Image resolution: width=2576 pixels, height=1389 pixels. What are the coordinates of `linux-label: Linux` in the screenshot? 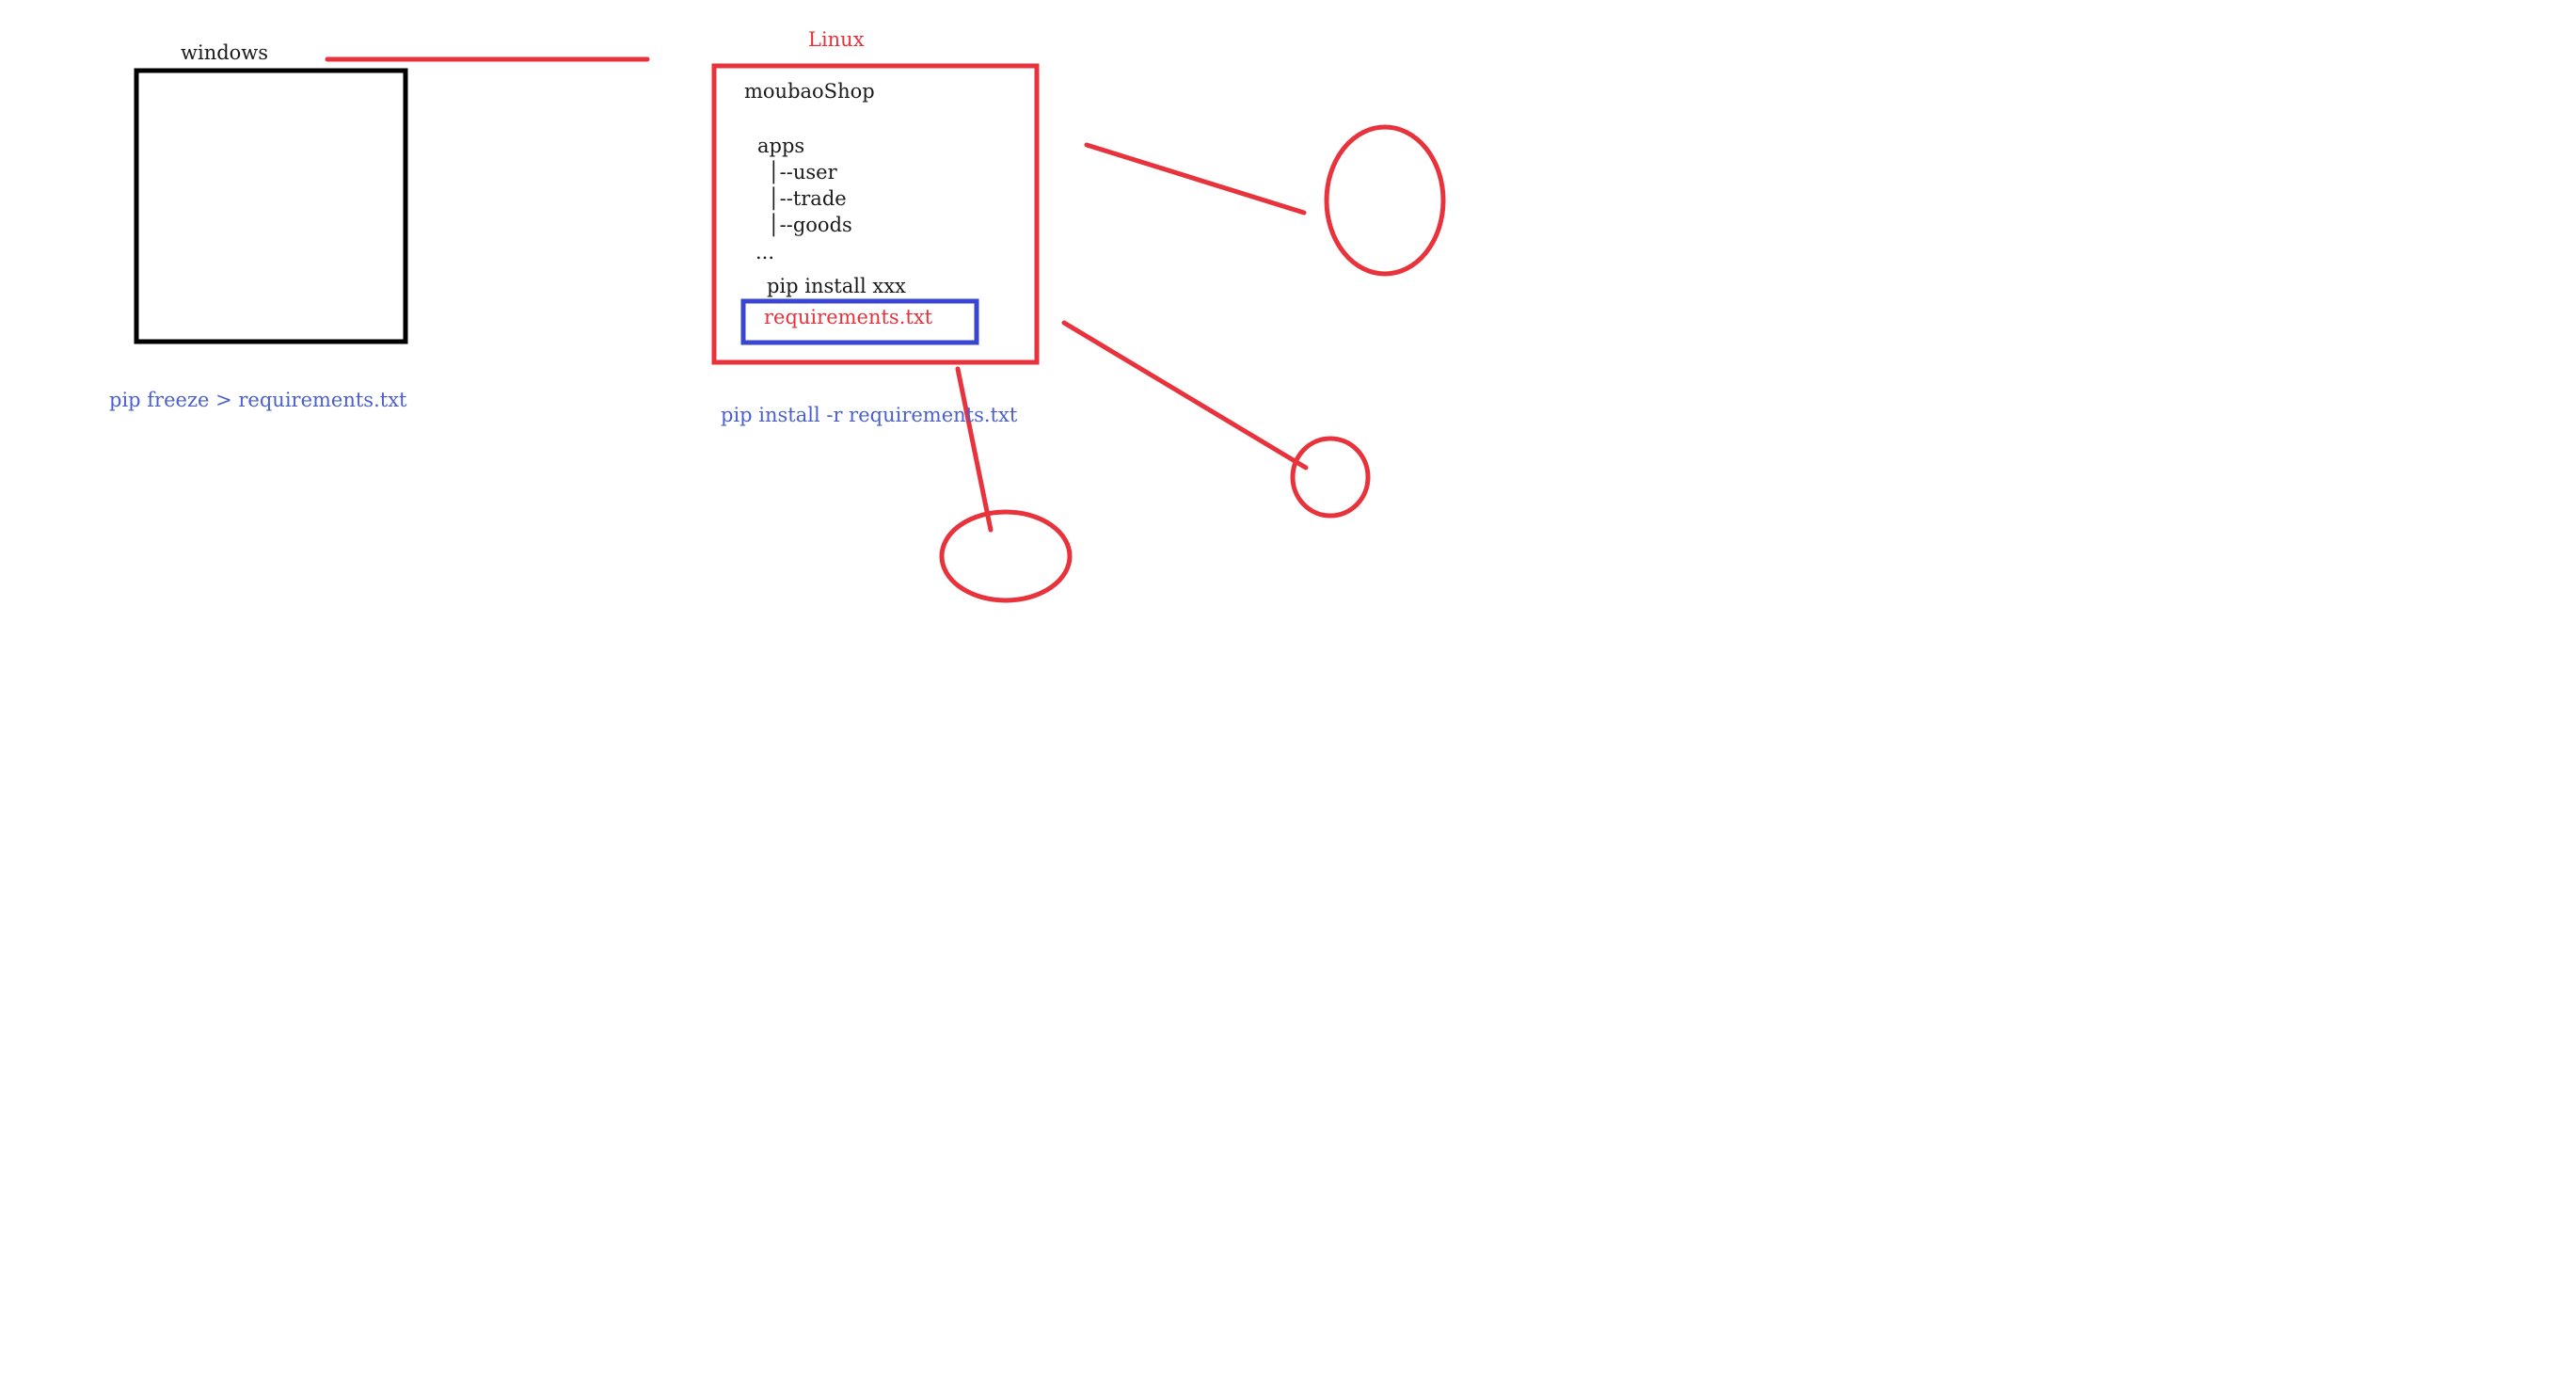 It's located at (836, 39).